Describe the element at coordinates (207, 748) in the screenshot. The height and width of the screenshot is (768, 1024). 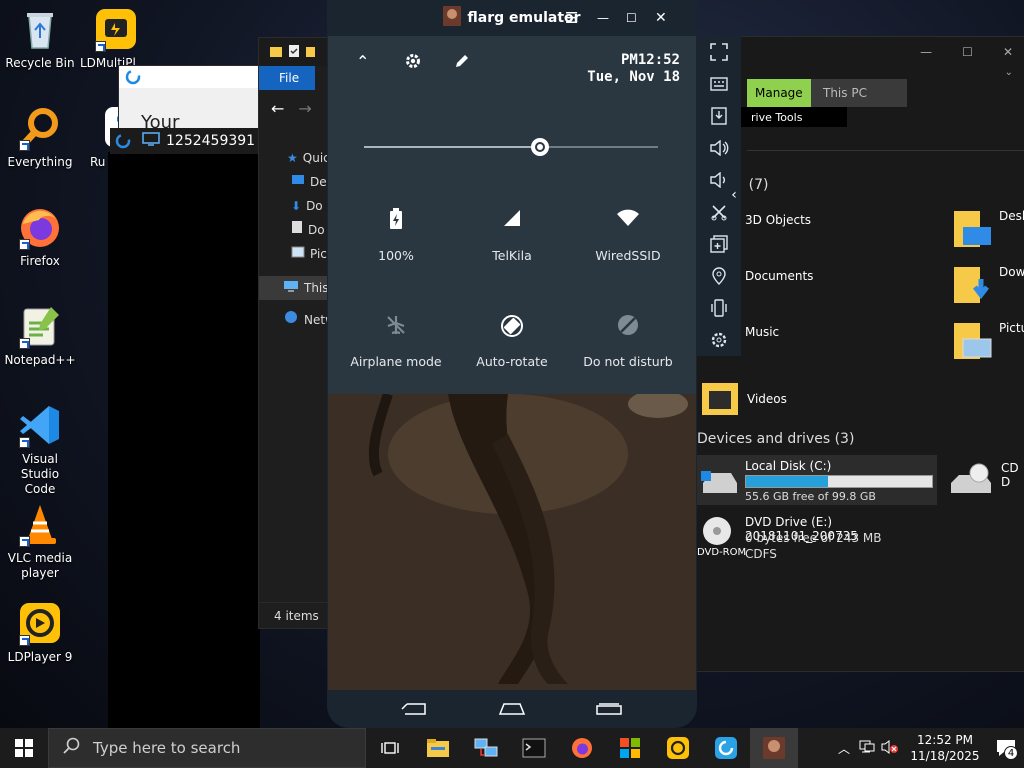
I see `taskbar-search-box: Type here to search` at that location.